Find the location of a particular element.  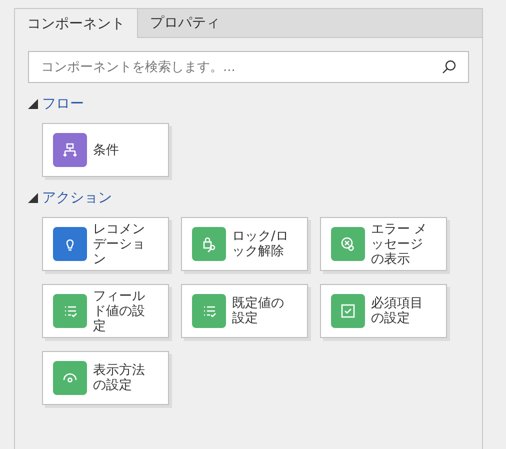

panel-tab: コンポーネント is located at coordinates (76, 23).